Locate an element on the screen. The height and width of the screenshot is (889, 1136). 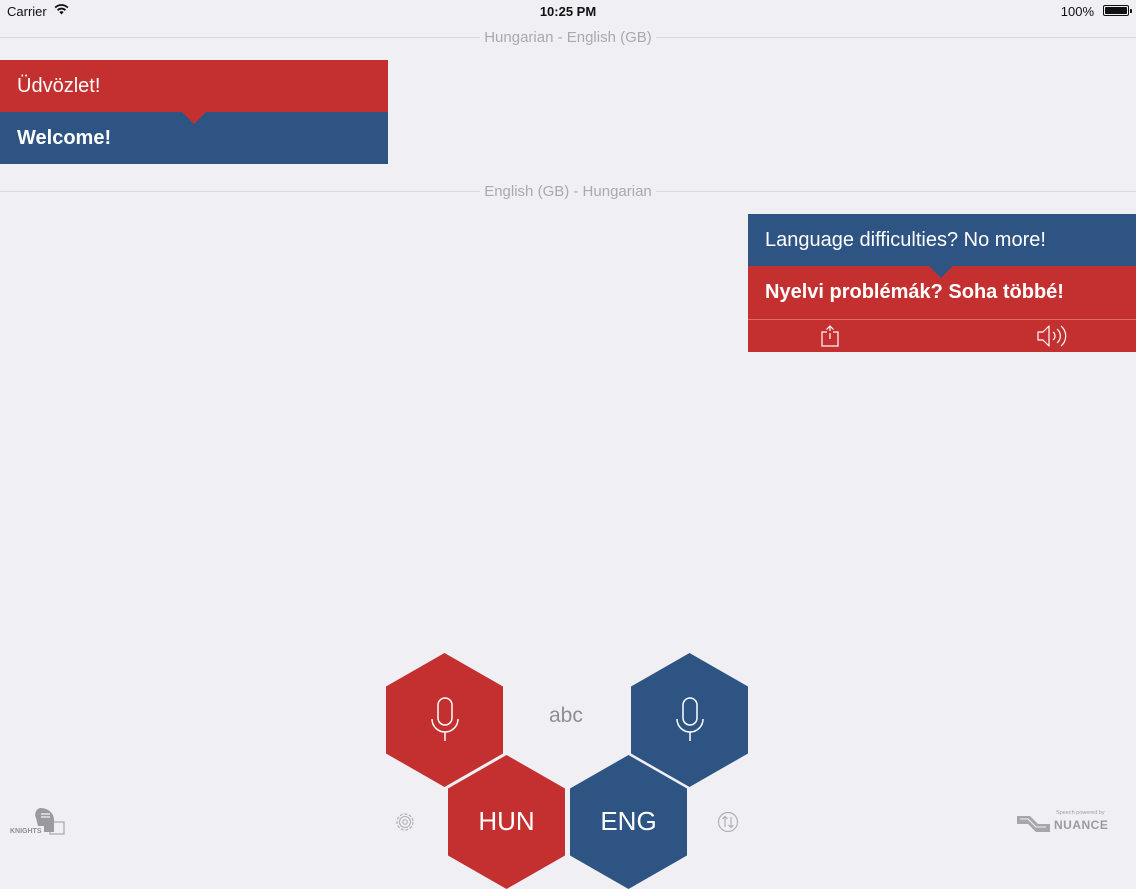
keyboard-input-button: abc is located at coordinates (566, 716).